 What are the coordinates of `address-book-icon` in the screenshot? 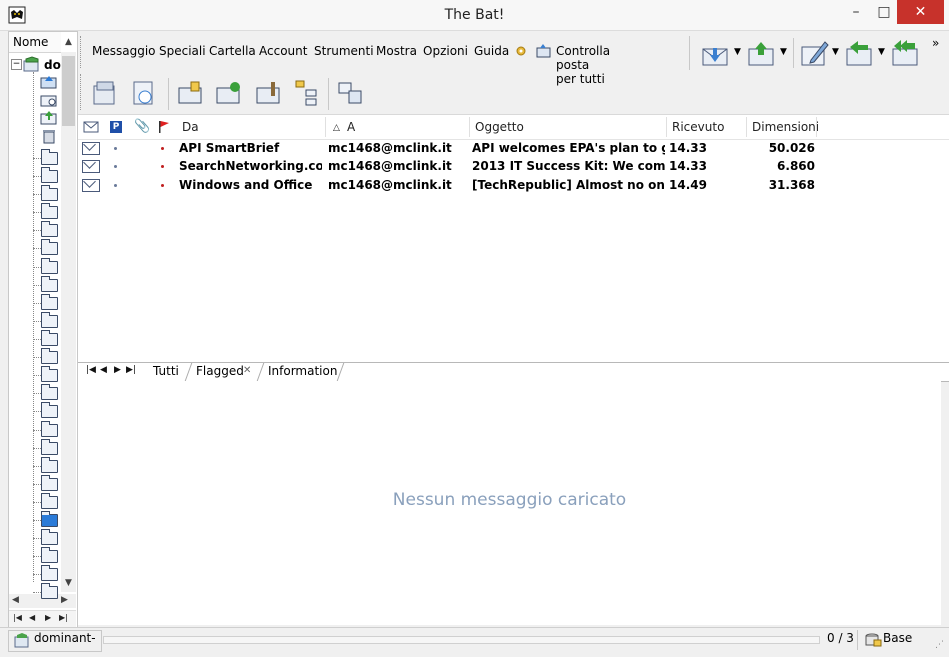 It's located at (105, 93).